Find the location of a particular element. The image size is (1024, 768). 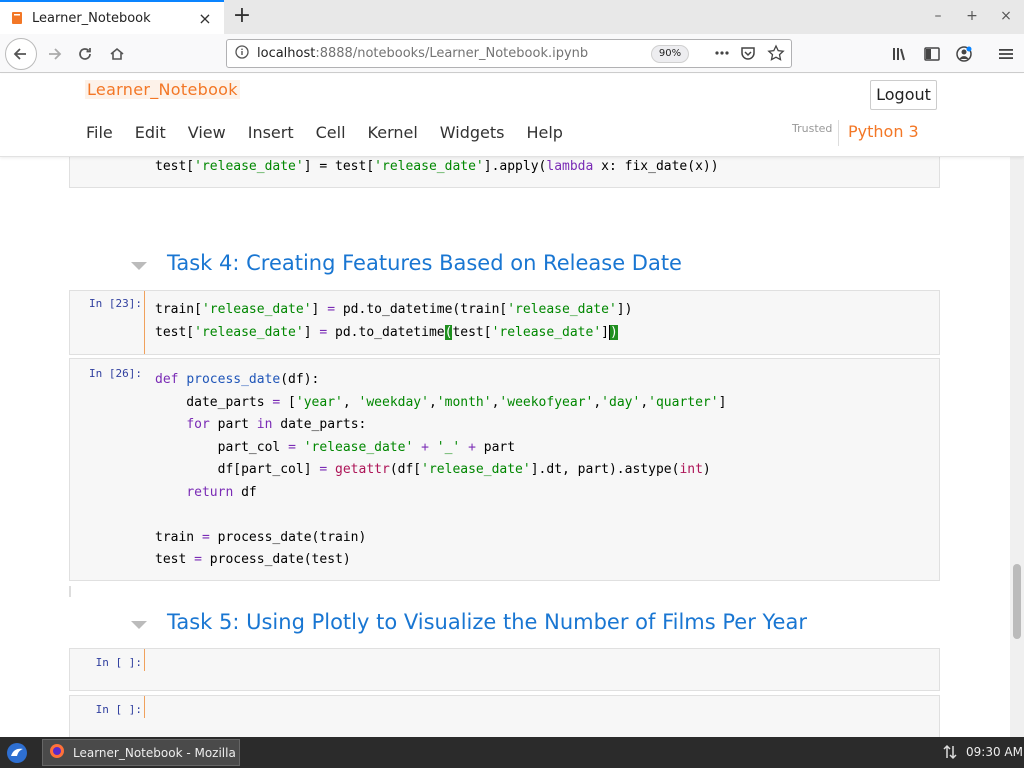

menu-insert: Insert is located at coordinates (271, 133).